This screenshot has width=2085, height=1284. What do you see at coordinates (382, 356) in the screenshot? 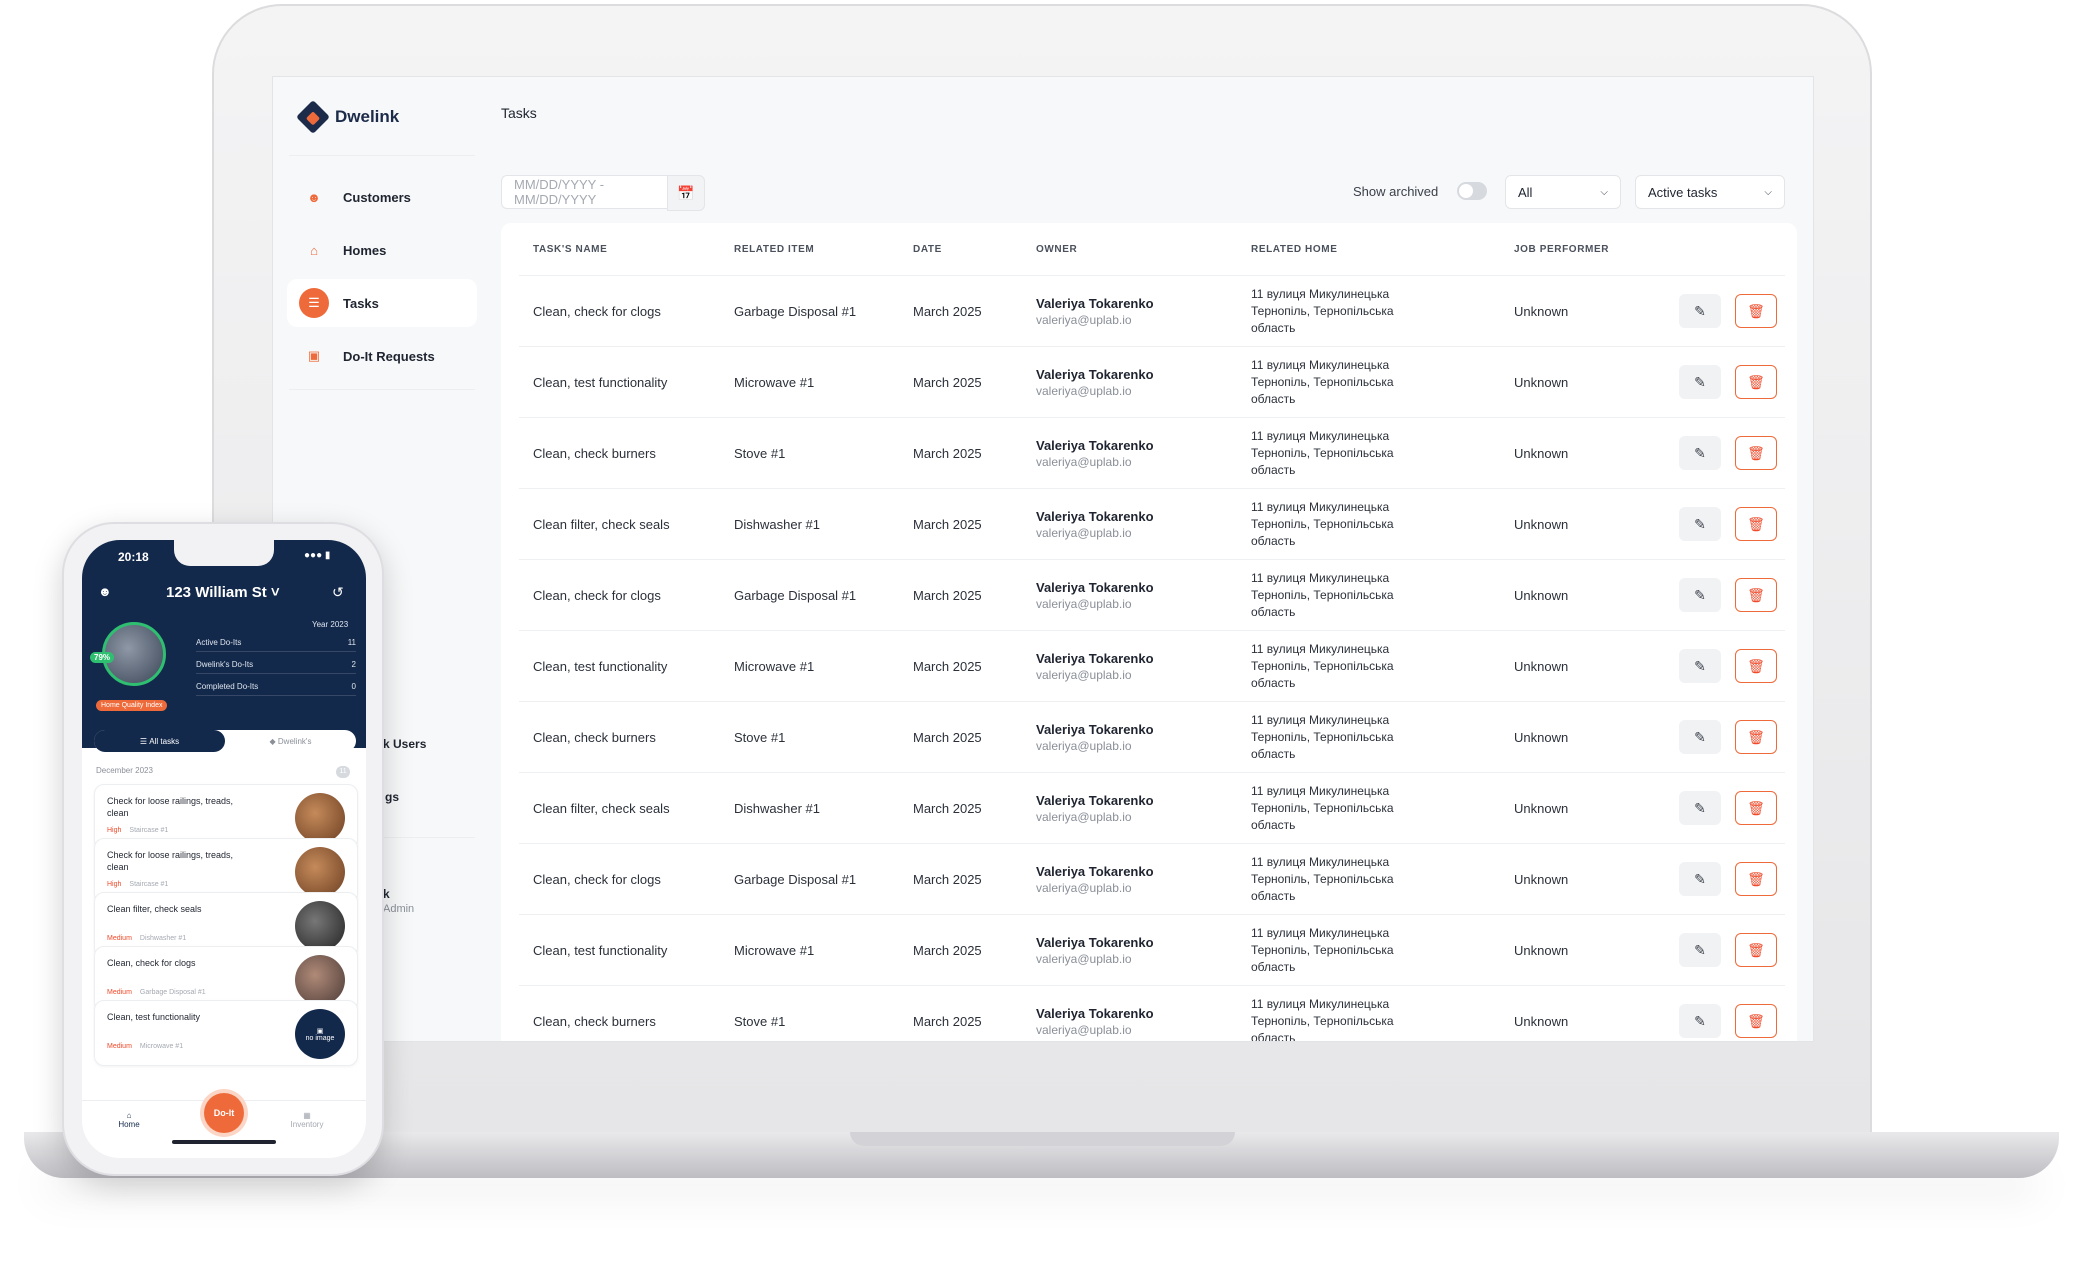
I see `sidebar-item-do-it-requests: ▣ Do-It Requests` at bounding box center [382, 356].